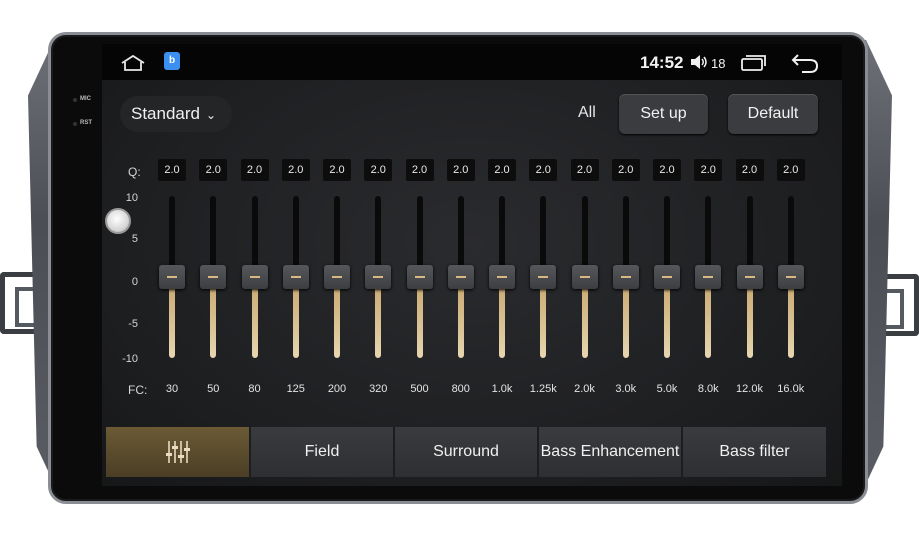 This screenshot has height=550, width=919. I want to click on fc-label-value: 320, so click(378, 389).